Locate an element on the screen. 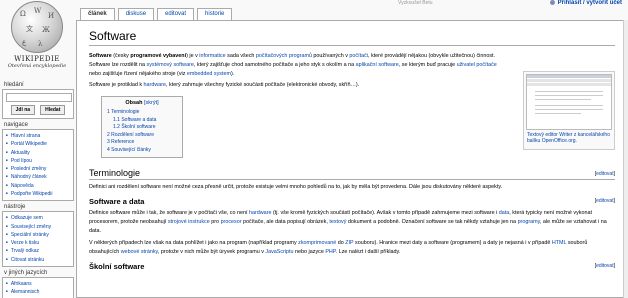 This screenshot has height=298, width=628. inline-link: embedded system is located at coordinates (209, 74).